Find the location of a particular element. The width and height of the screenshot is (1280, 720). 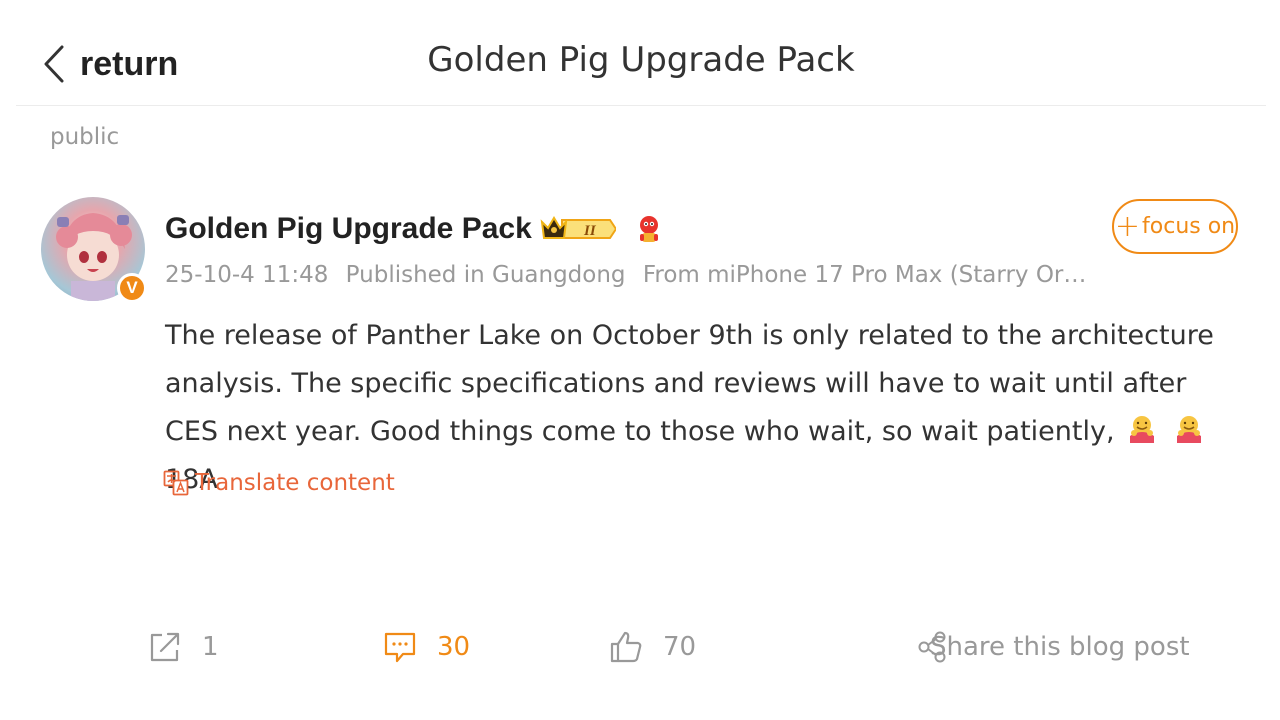

share-button: Share this blog post is located at coordinates (1053, 647).